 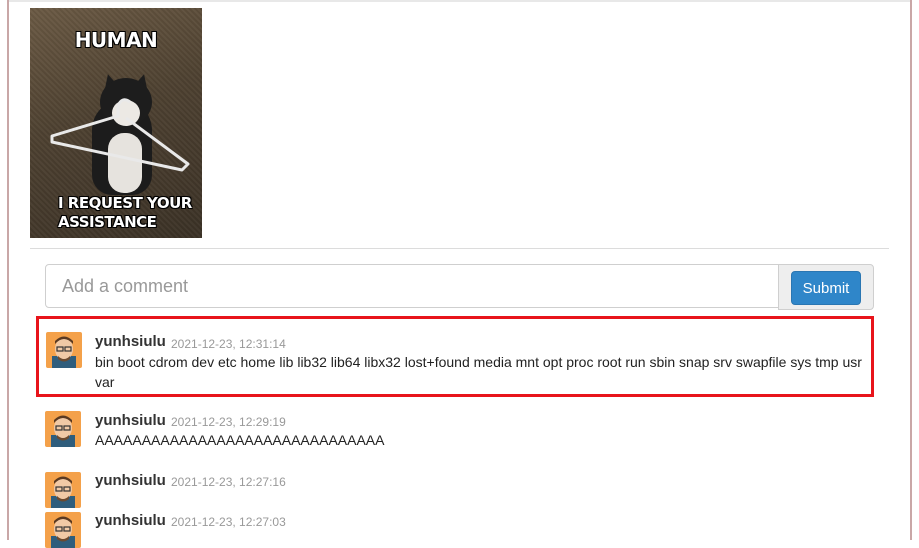 I want to click on meme-caption-top: HUMAN, so click(x=116, y=40).